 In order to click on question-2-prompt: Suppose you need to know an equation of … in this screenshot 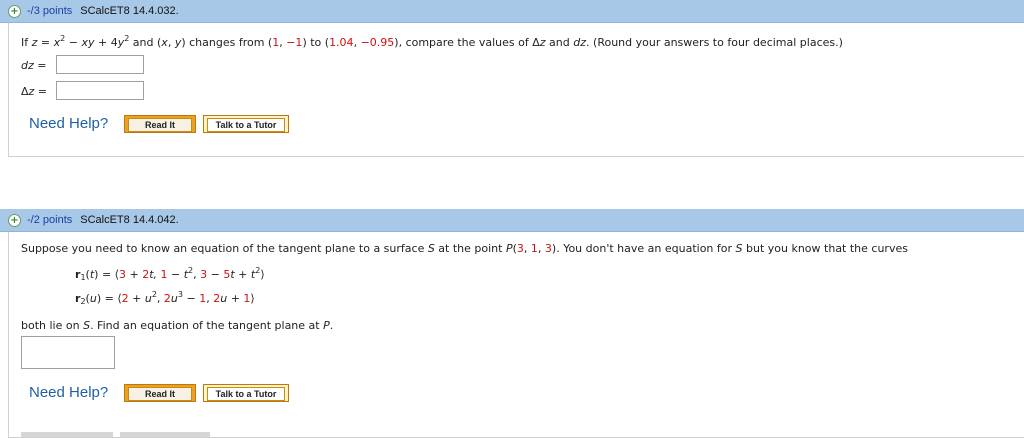, I will do `click(464, 248)`.